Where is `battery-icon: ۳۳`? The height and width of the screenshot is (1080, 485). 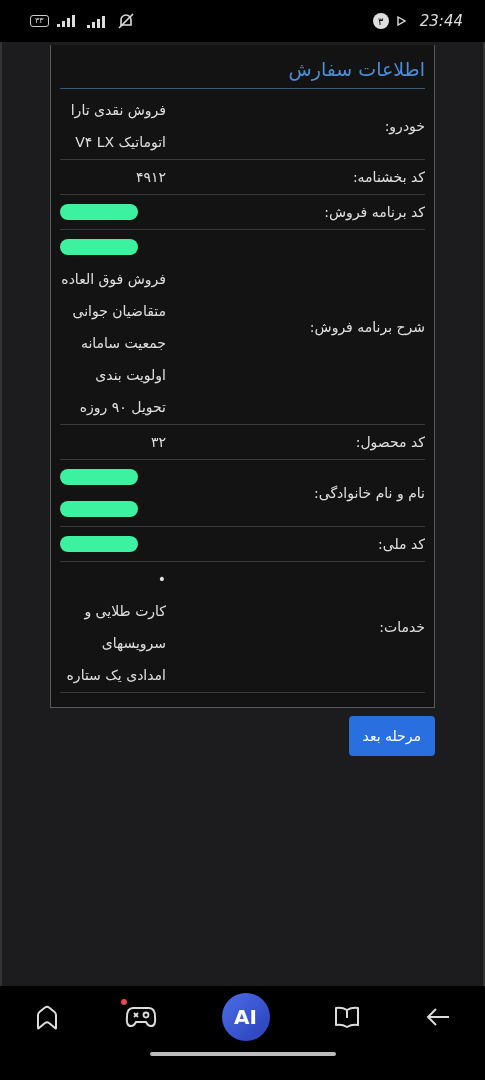 battery-icon: ۳۳ is located at coordinates (39, 21).